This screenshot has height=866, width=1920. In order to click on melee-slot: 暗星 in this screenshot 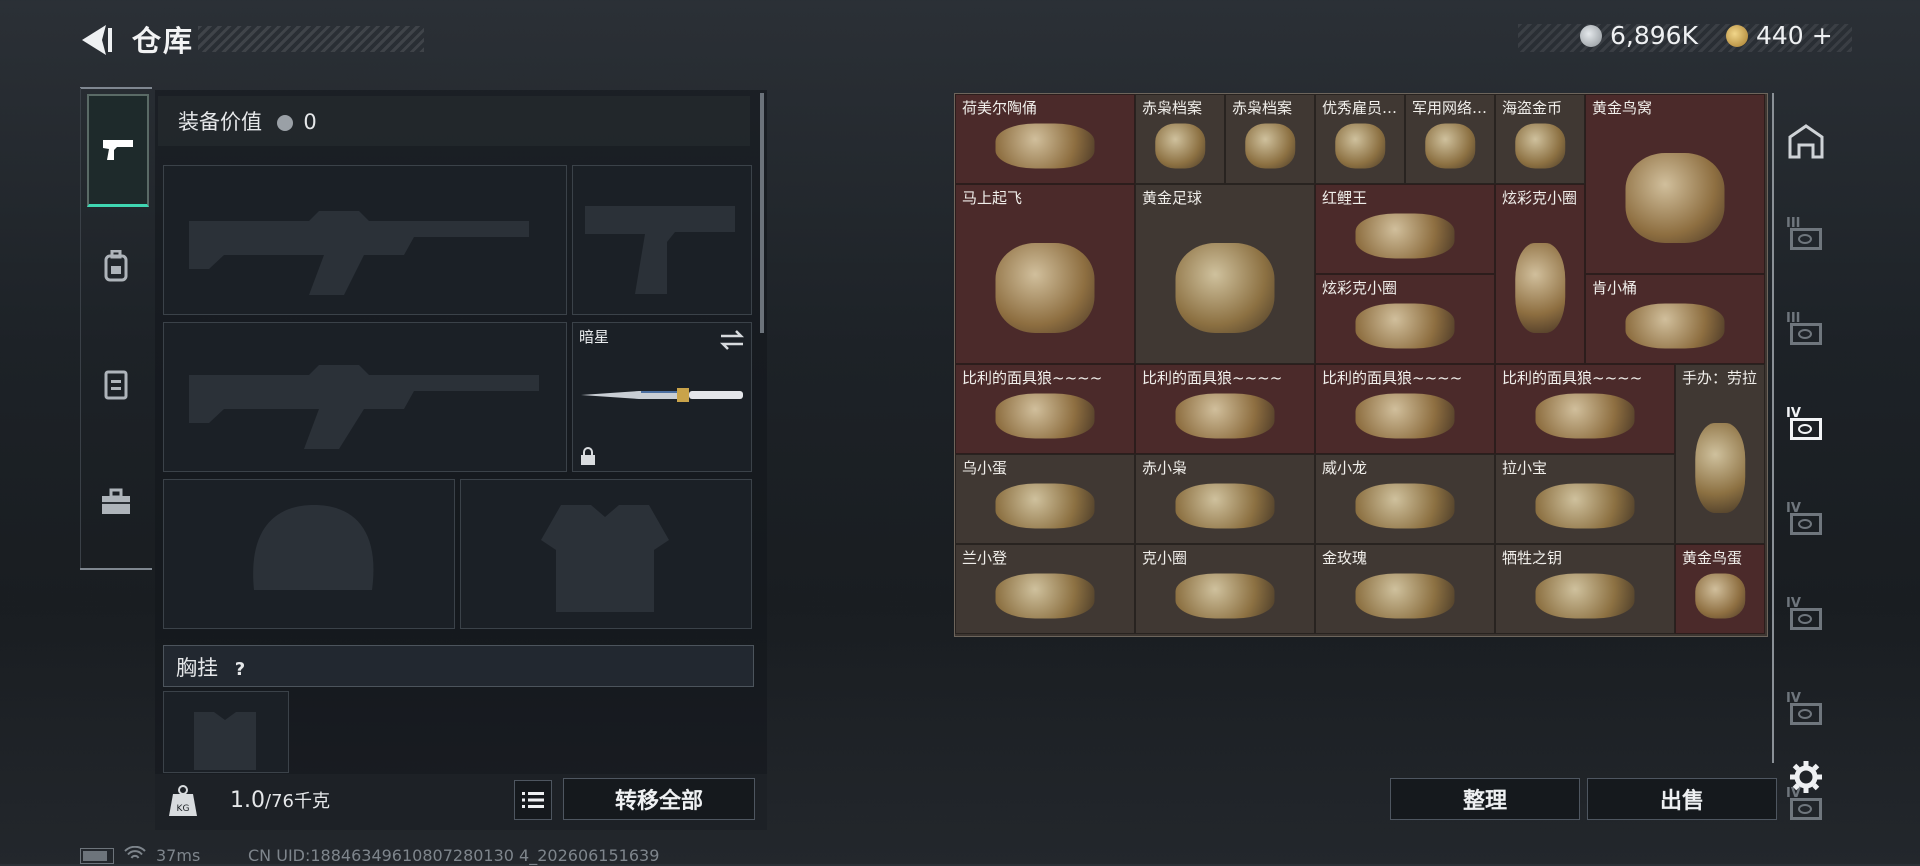, I will do `click(662, 397)`.